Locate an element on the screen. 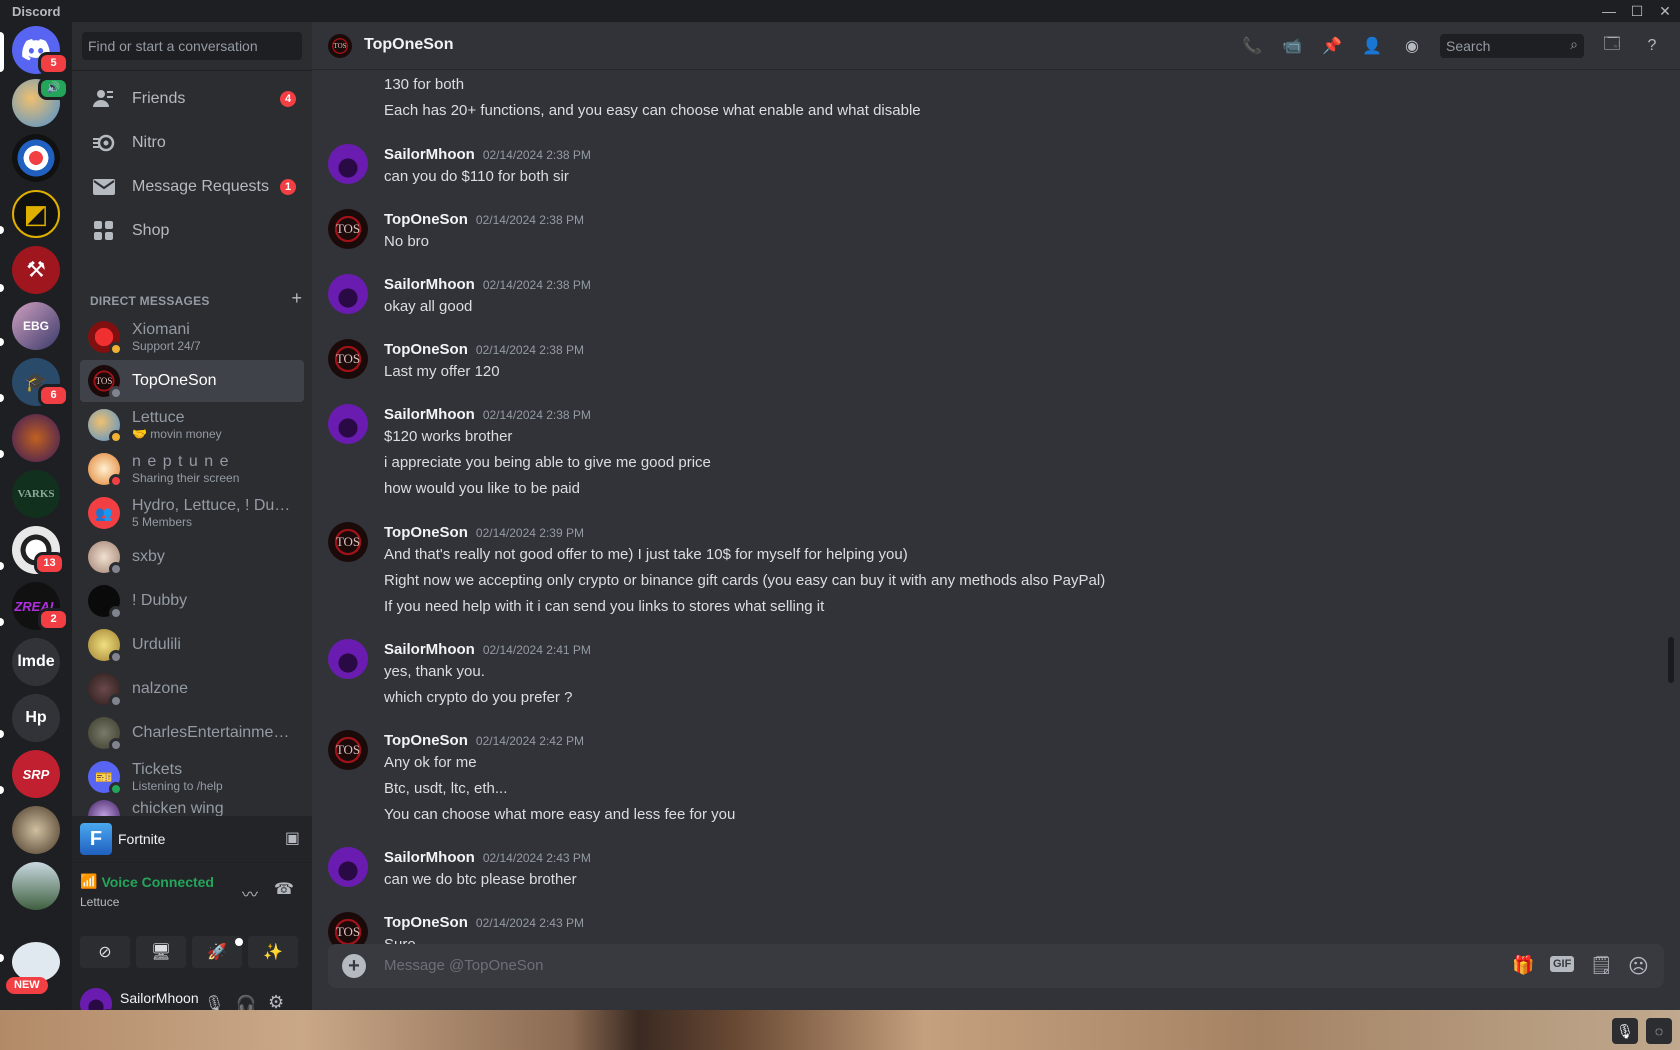  dm-item-sxby: sxby is located at coordinates (192, 557).